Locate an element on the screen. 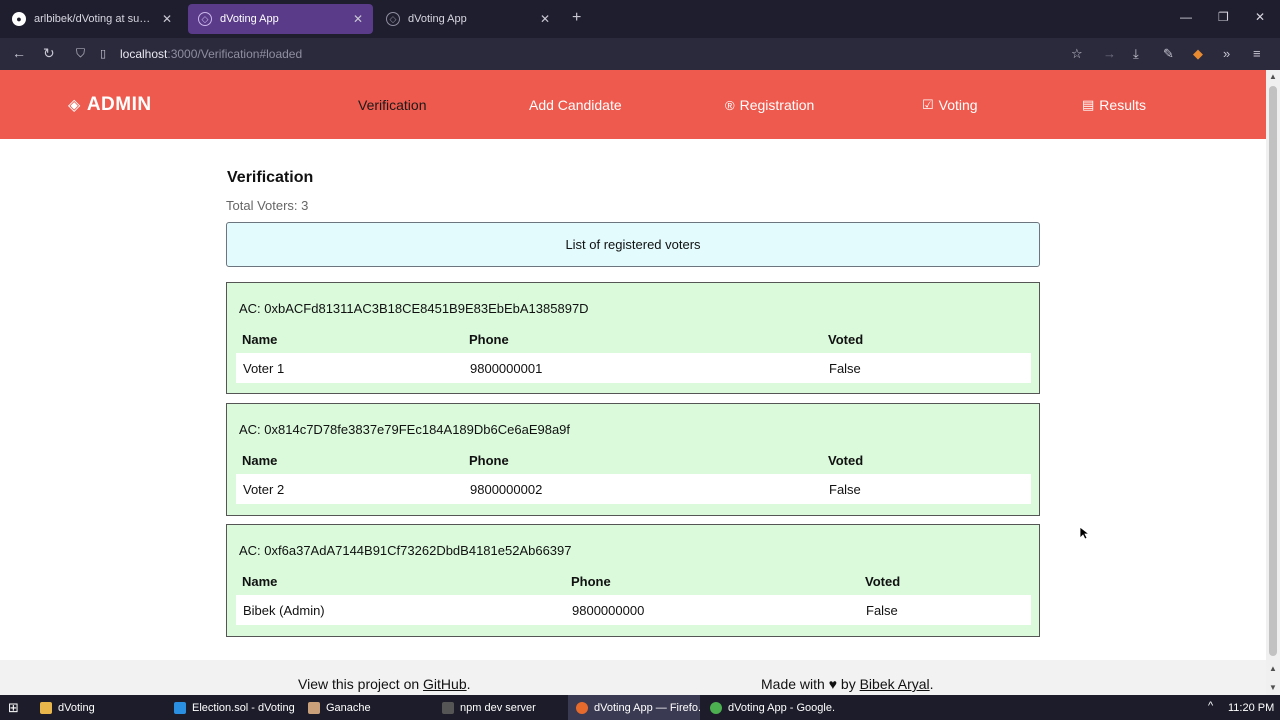  overflow-icon: » is located at coordinates (1226, 53).